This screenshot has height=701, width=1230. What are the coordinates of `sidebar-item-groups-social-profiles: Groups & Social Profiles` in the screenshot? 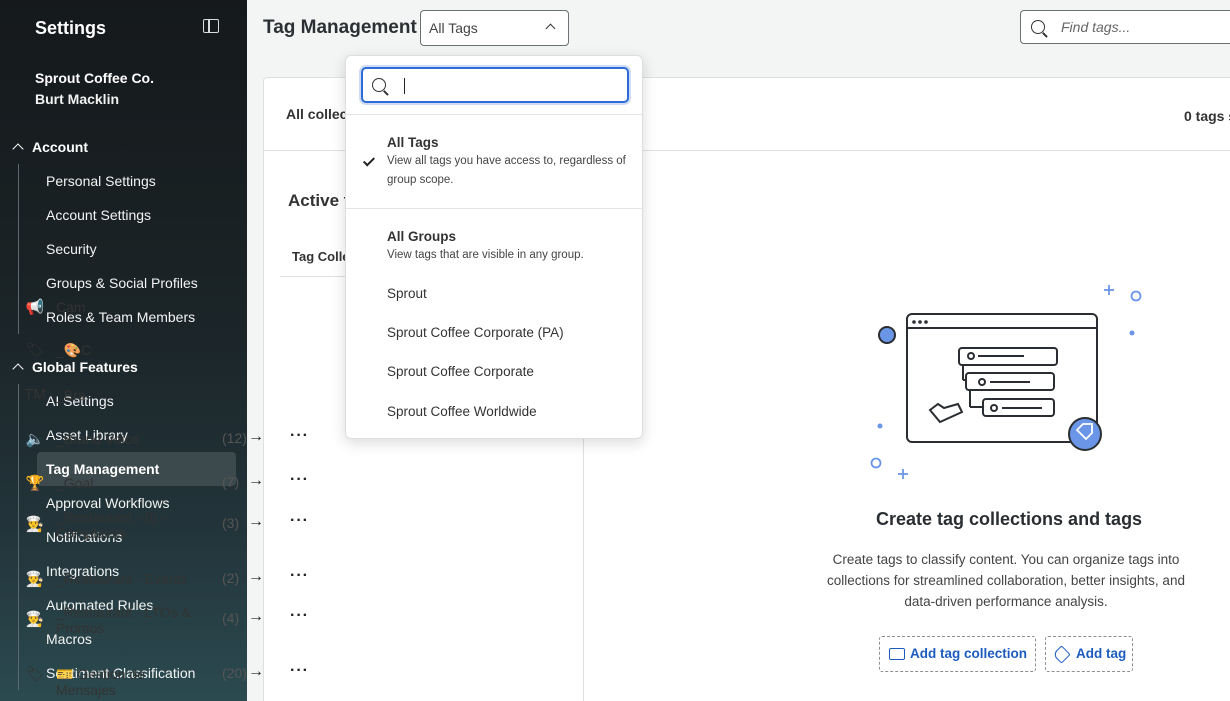 It's located at (127, 283).